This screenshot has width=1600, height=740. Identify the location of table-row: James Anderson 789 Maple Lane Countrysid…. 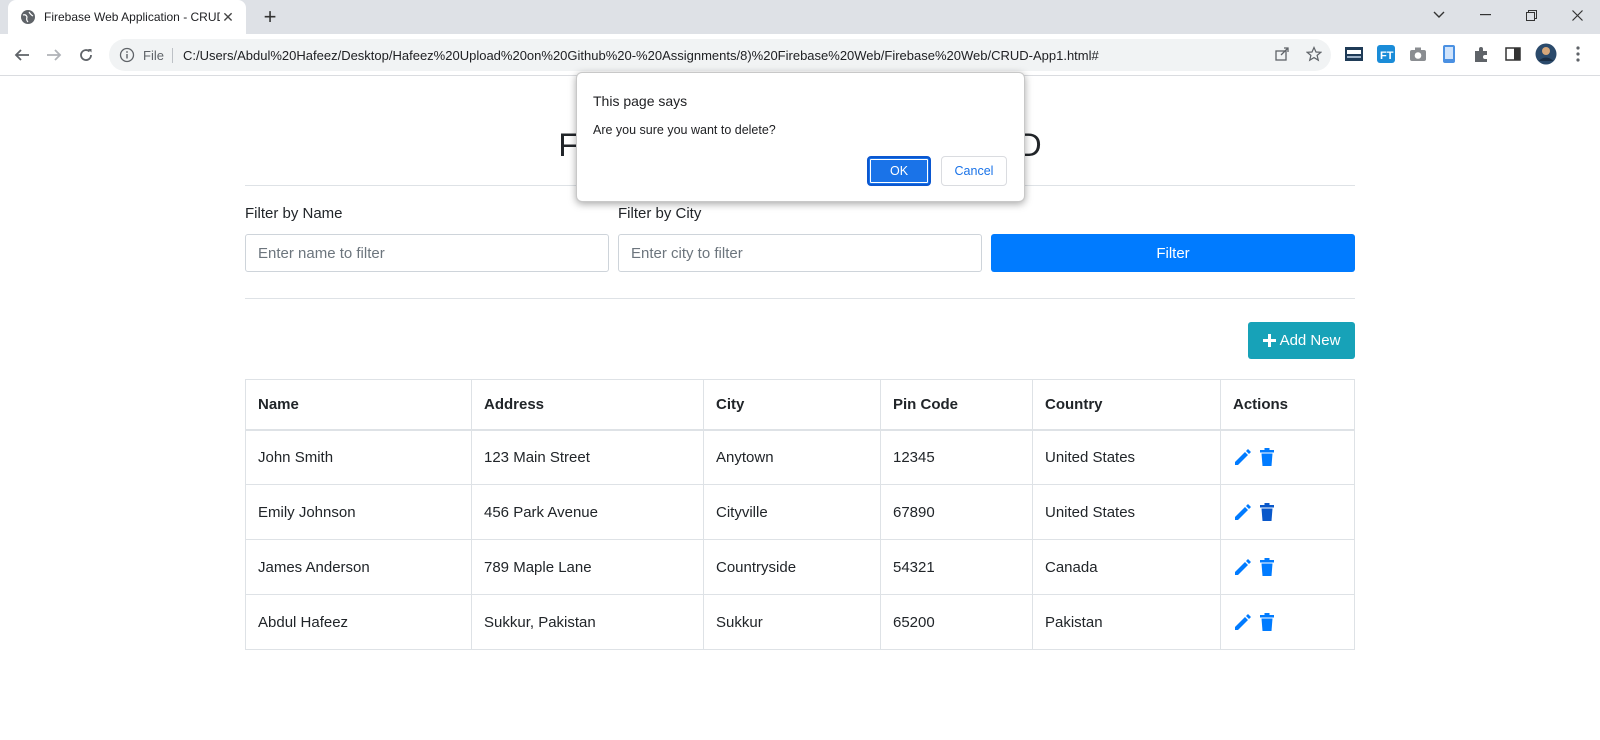
(800, 567).